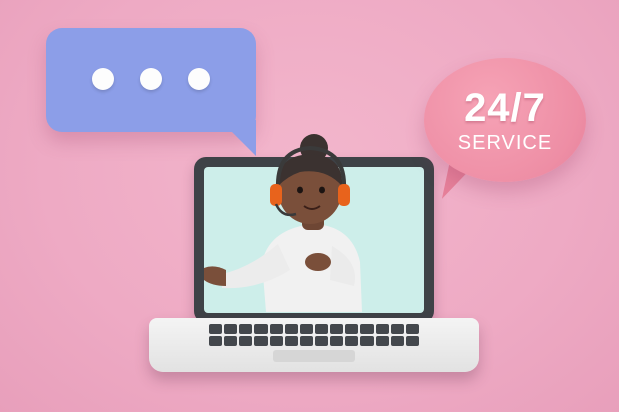 This screenshot has height=412, width=619. What do you see at coordinates (300, 190) in the screenshot?
I see `agent-eye-left` at bounding box center [300, 190].